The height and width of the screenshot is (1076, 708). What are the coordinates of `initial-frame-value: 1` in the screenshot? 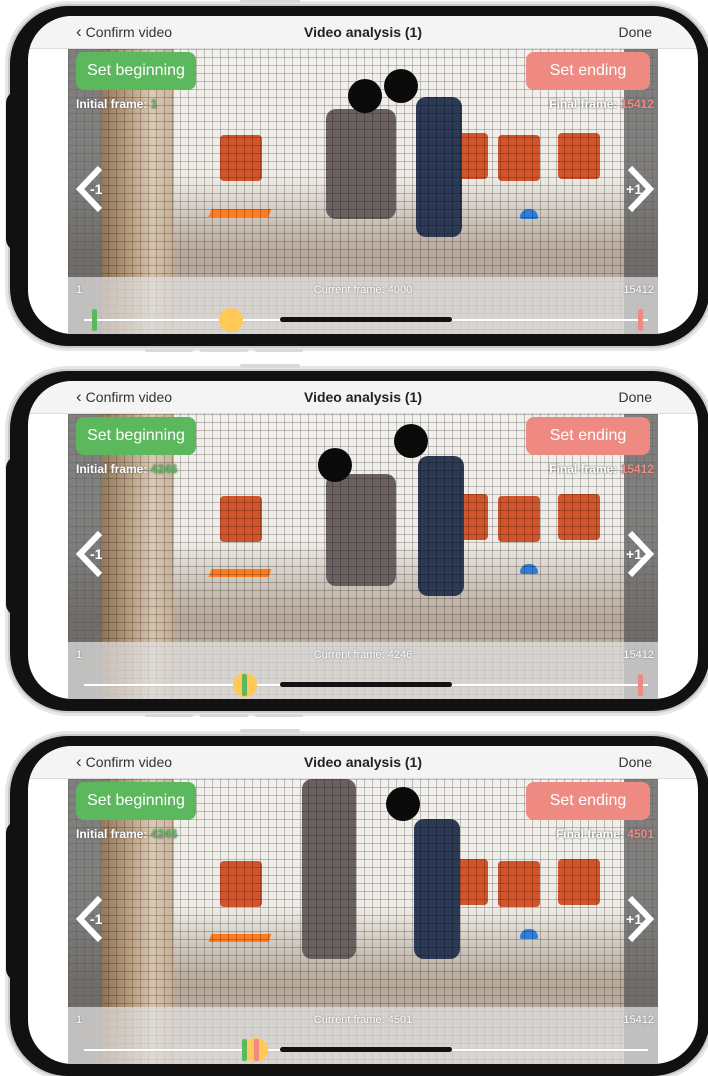 It's located at (154, 104).